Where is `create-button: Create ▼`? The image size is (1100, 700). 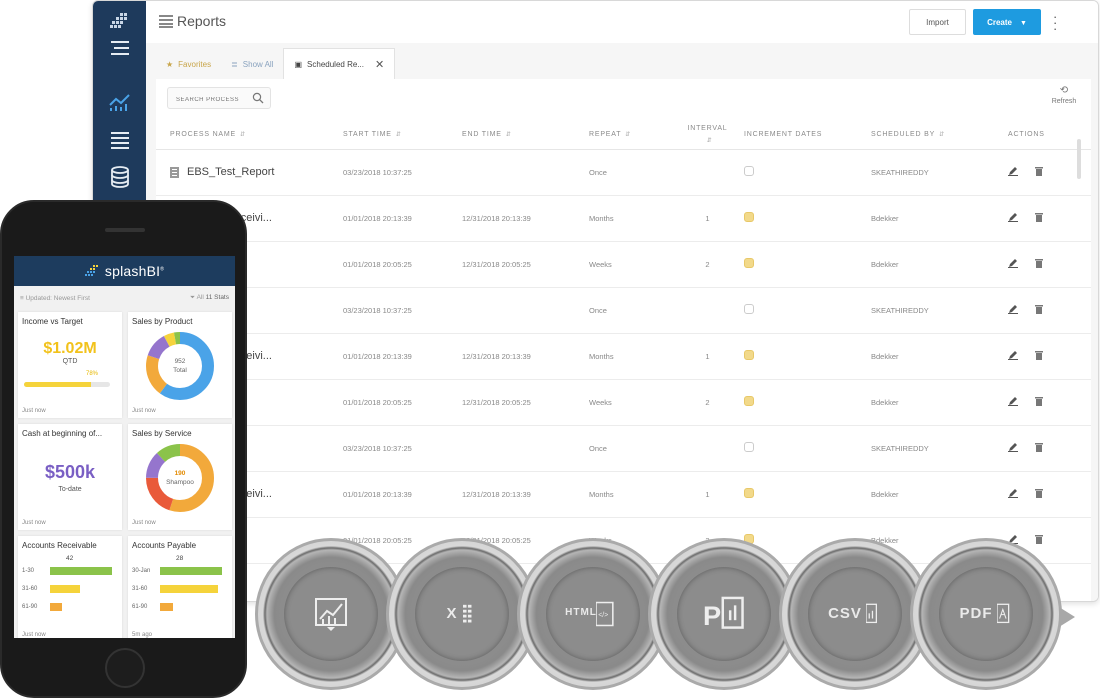
create-button: Create ▼ is located at coordinates (1007, 22).